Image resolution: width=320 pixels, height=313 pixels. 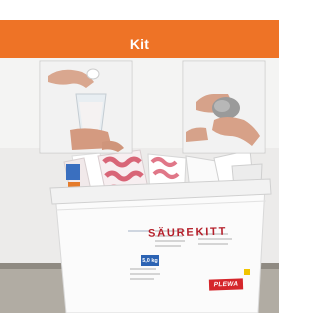 I want to click on header-banner: Kit, so click(x=139, y=39).